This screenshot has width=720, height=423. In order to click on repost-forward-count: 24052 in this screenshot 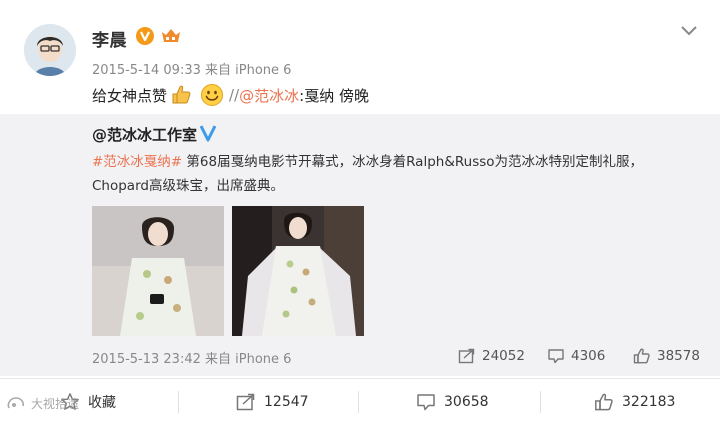, I will do `click(491, 356)`.